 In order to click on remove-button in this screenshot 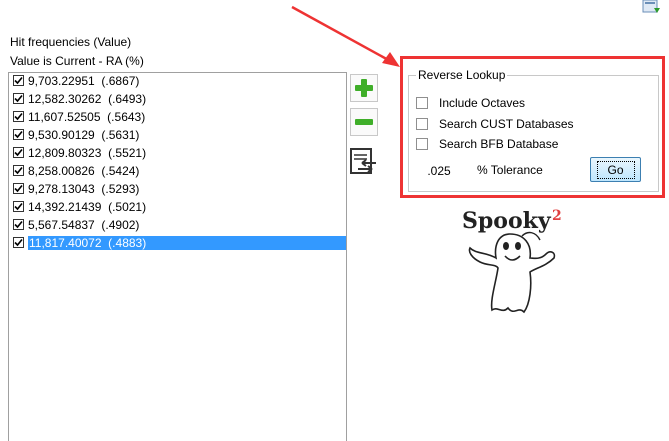, I will do `click(364, 122)`.